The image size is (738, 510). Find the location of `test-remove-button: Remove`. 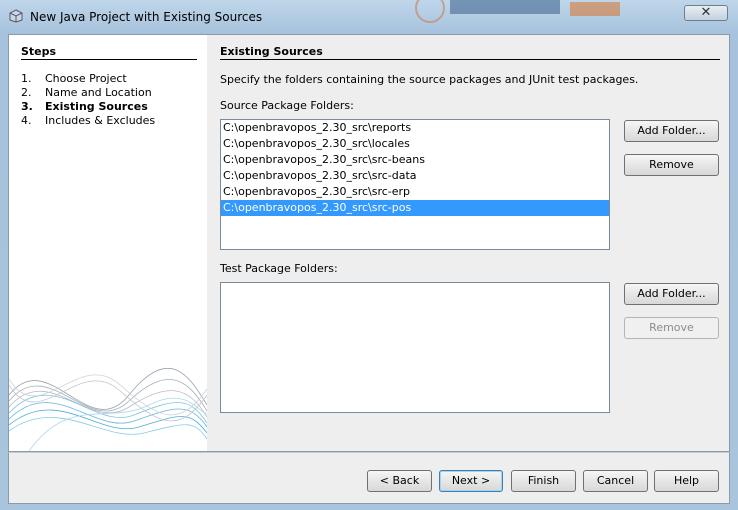

test-remove-button: Remove is located at coordinates (671, 328).